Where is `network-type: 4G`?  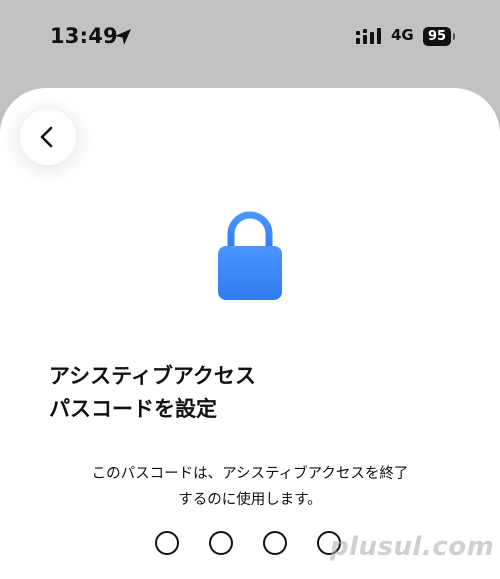 network-type: 4G is located at coordinates (402, 35).